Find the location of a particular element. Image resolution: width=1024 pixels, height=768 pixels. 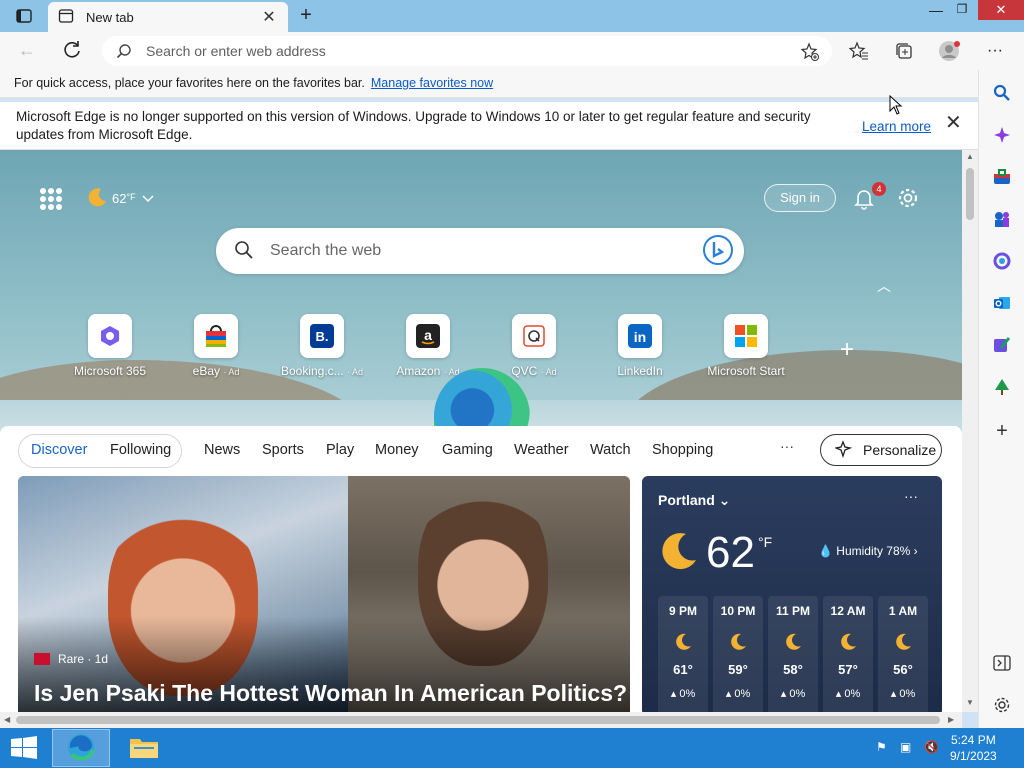

search-icon is located at coordinates (124, 51).